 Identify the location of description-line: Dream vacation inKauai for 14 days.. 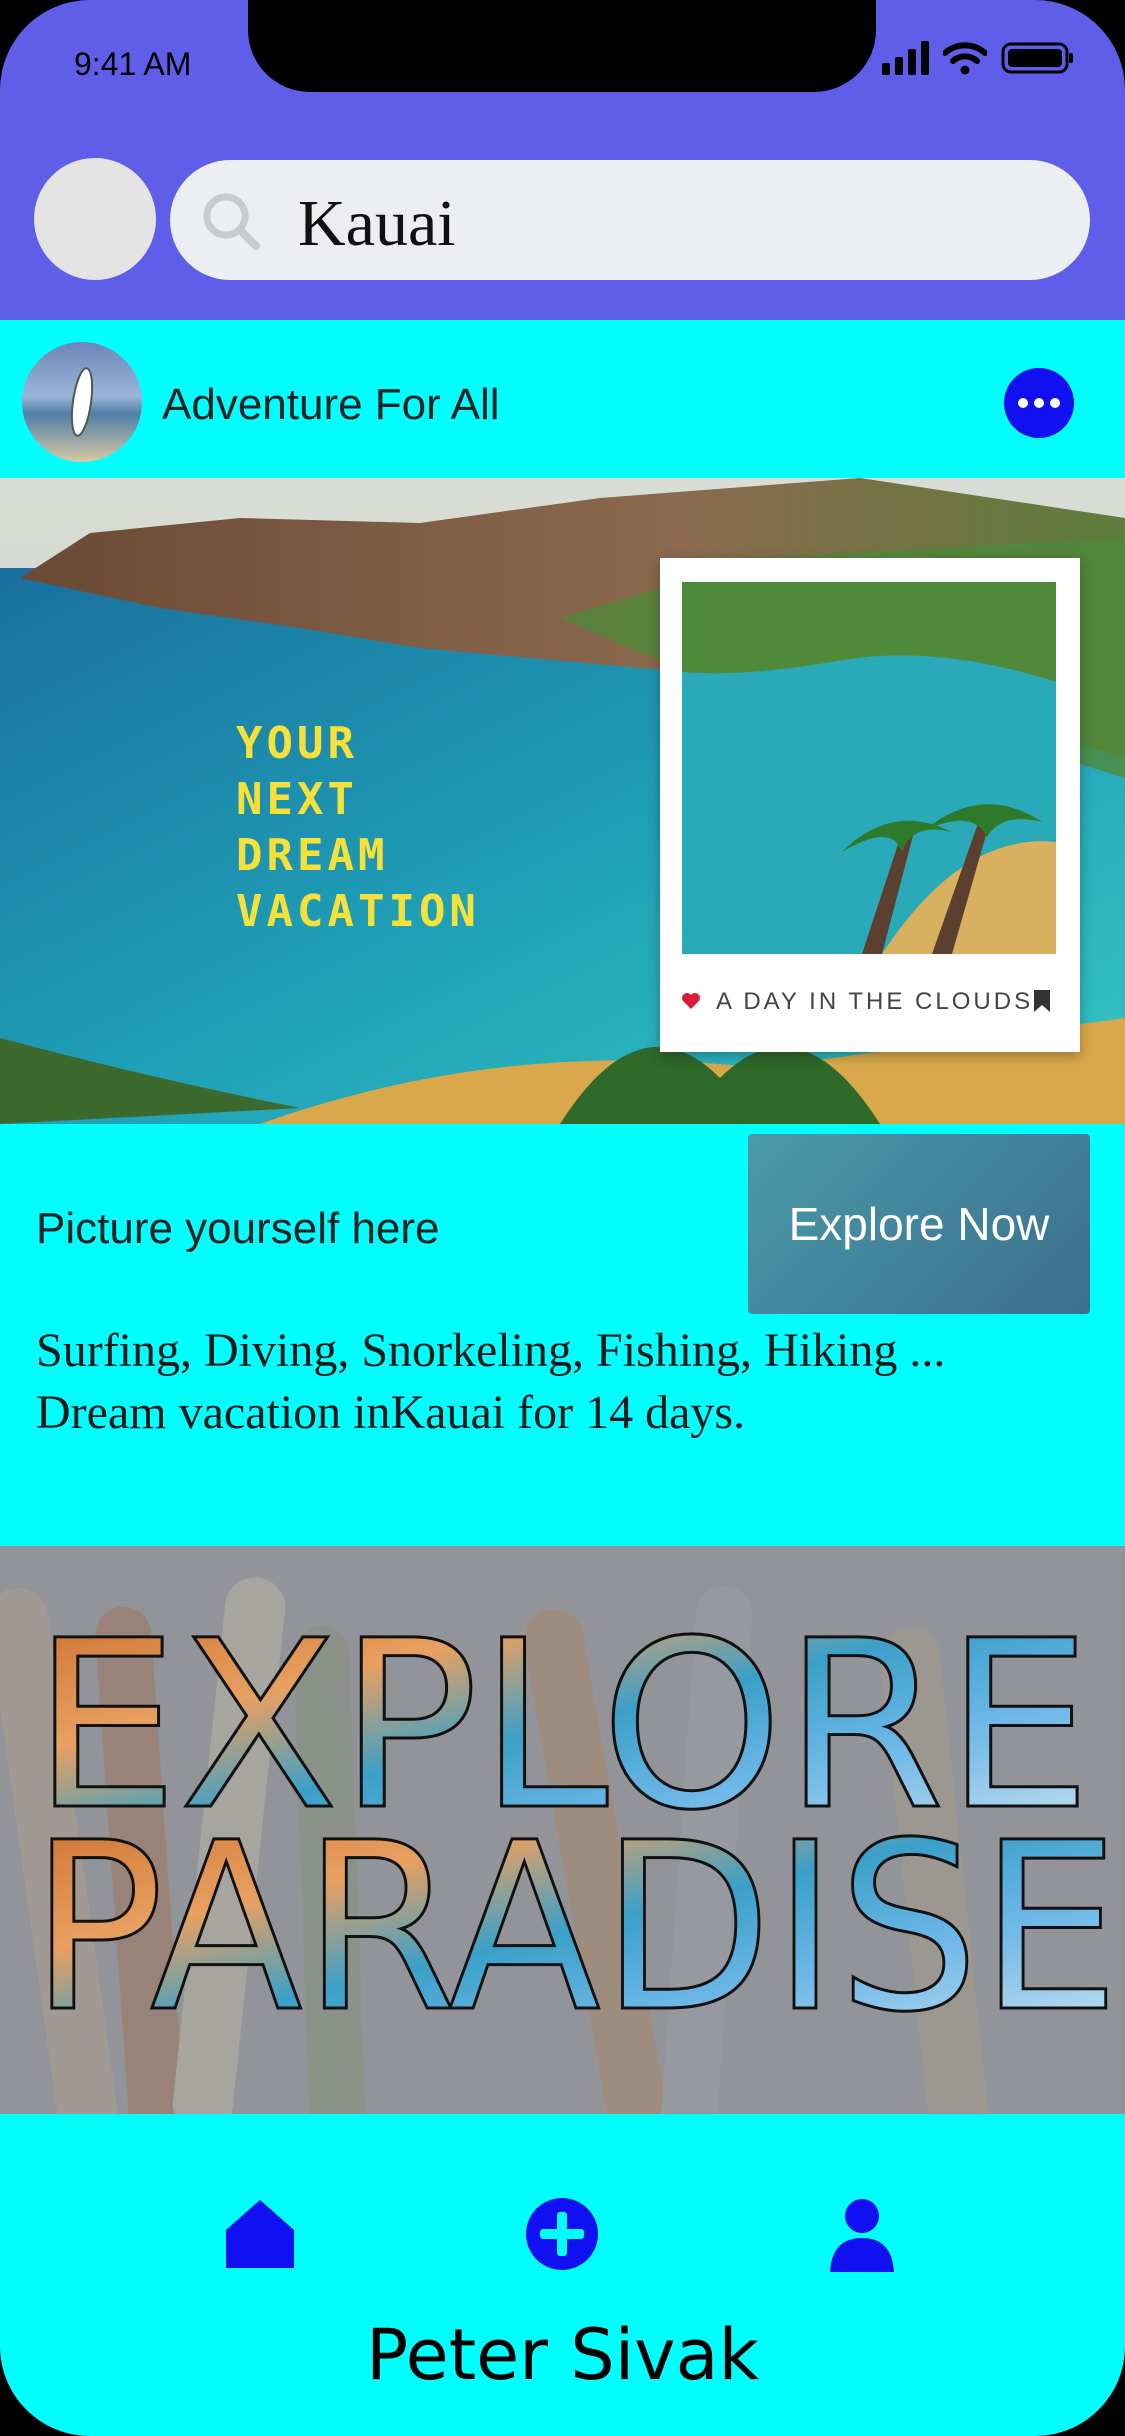
(391, 1412).